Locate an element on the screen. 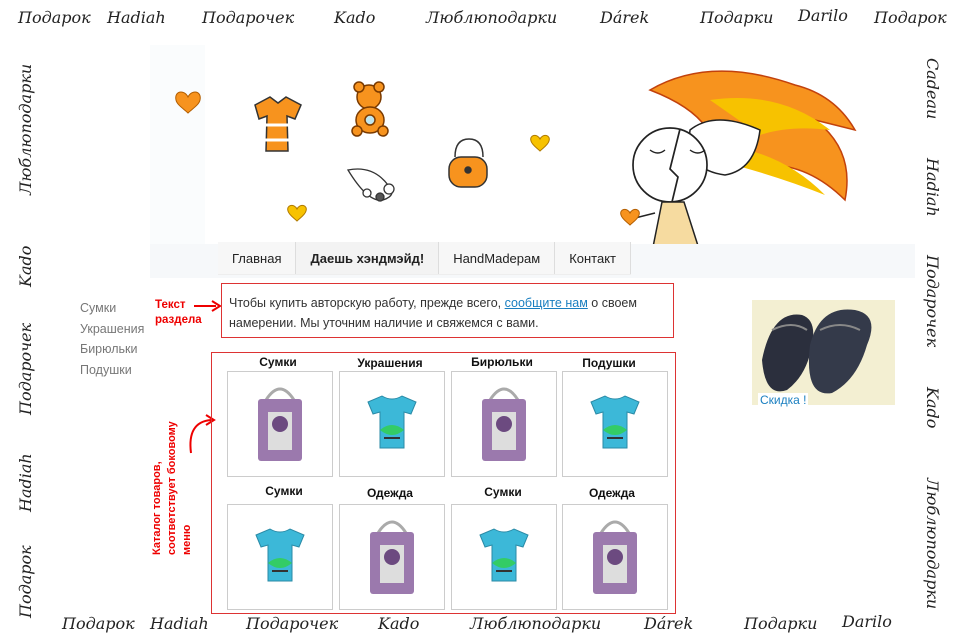 The image size is (962, 640). promo-banner is located at coordinates (823, 352).